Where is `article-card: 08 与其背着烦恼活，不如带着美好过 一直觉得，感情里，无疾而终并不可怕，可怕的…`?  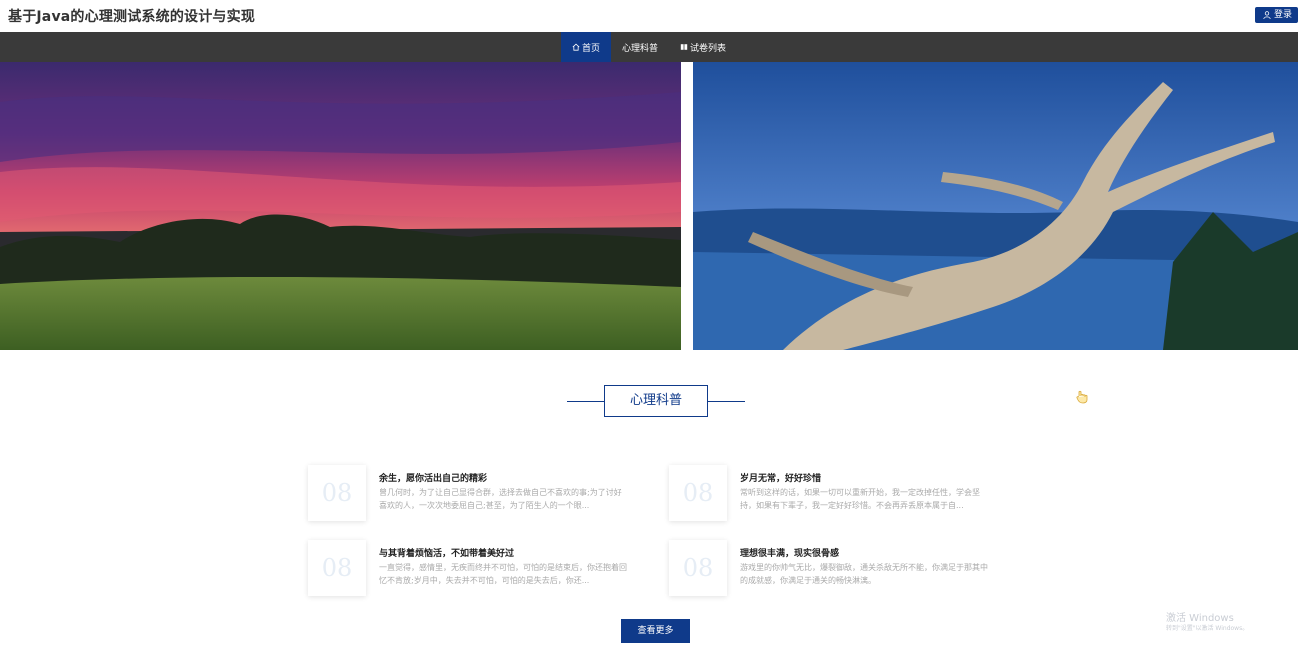 article-card: 08 与其背着烦恼活，不如带着美好过 一直觉得，感情里，无疾而终并不可怕，可怕的… is located at coordinates (473, 570).